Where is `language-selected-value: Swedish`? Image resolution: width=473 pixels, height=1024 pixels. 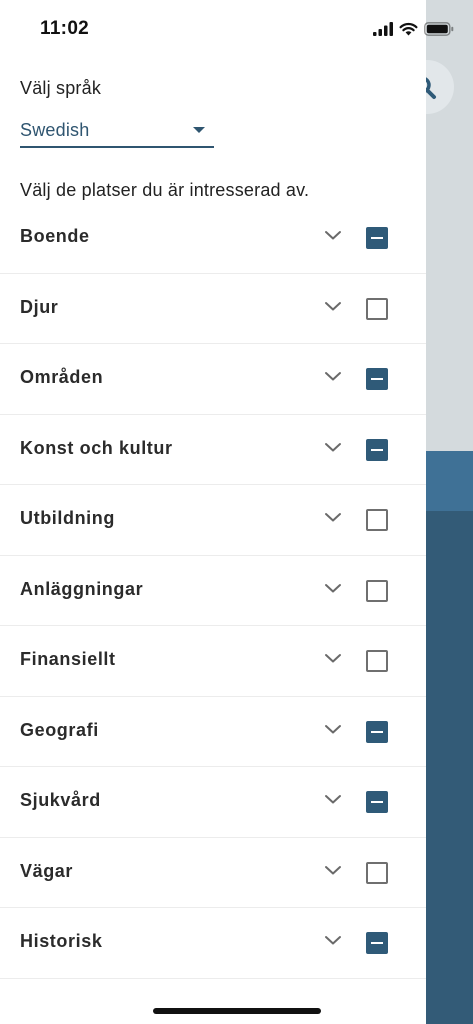
language-selected-value: Swedish is located at coordinates (55, 130).